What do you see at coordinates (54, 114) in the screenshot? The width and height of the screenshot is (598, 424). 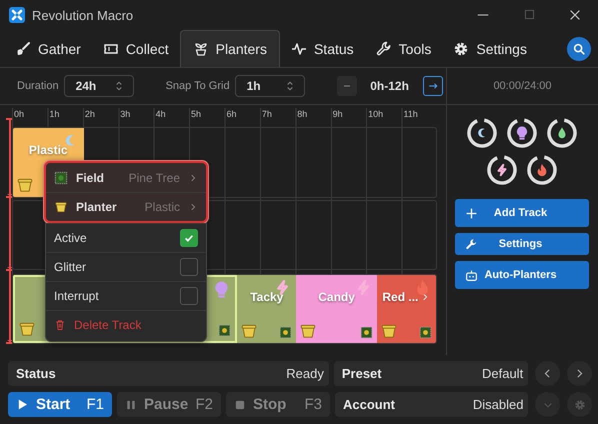 I see `hour-label: 1h` at bounding box center [54, 114].